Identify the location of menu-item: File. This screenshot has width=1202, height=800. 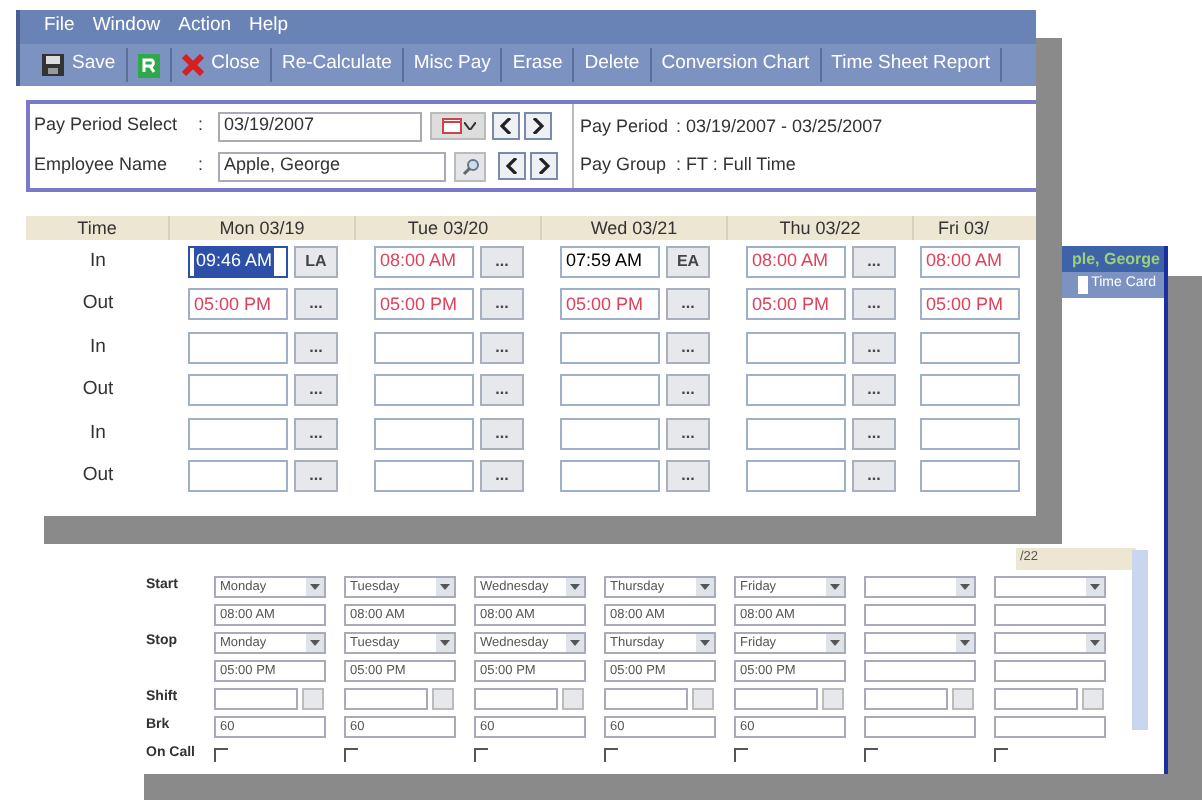
(59, 27).